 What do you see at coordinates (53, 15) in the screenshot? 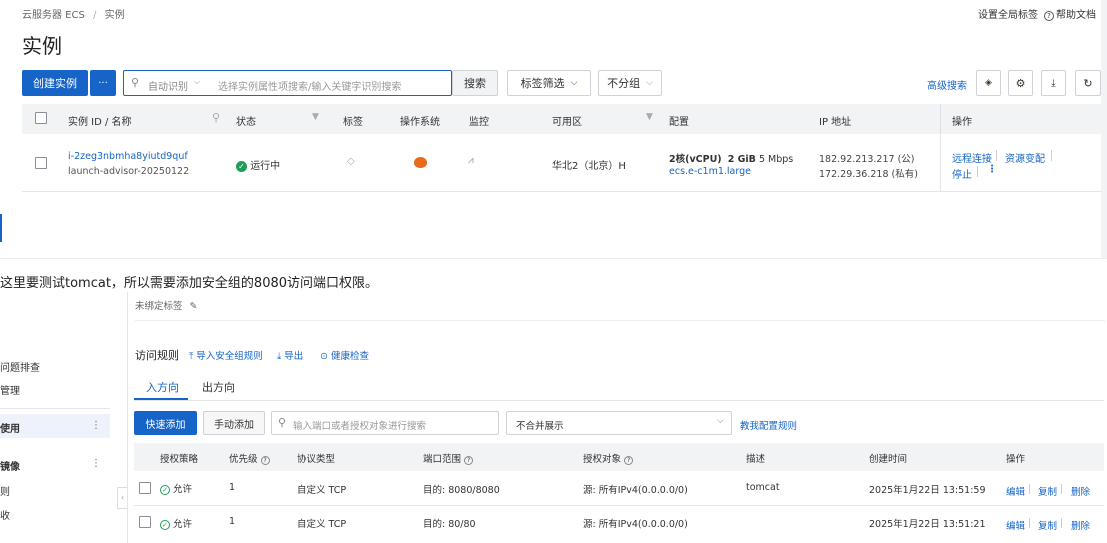
I see `breadcrumb-root: 云服务器 ECS` at bounding box center [53, 15].